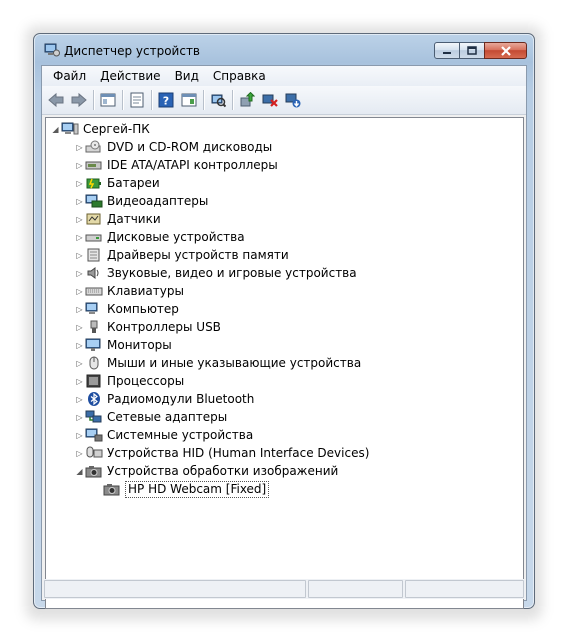 The image size is (568, 643). What do you see at coordinates (94, 165) in the screenshot?
I see `ide-controller-icon` at bounding box center [94, 165].